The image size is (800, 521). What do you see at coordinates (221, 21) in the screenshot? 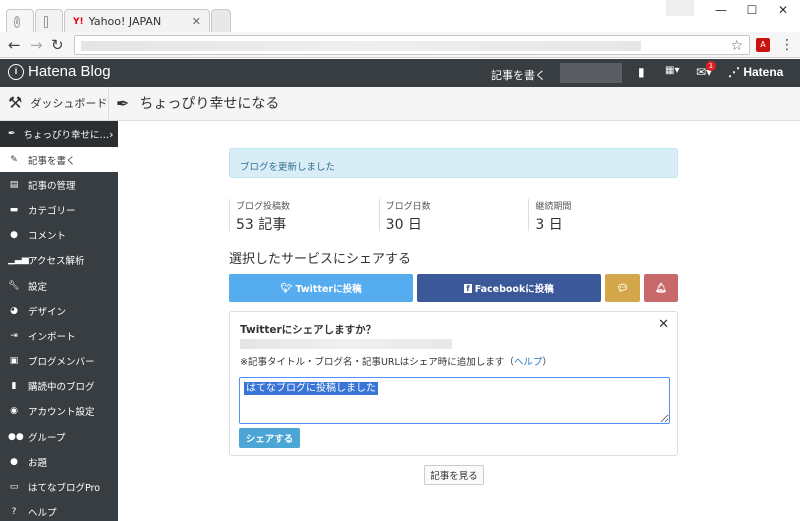
I see `new-tab-button` at bounding box center [221, 21].